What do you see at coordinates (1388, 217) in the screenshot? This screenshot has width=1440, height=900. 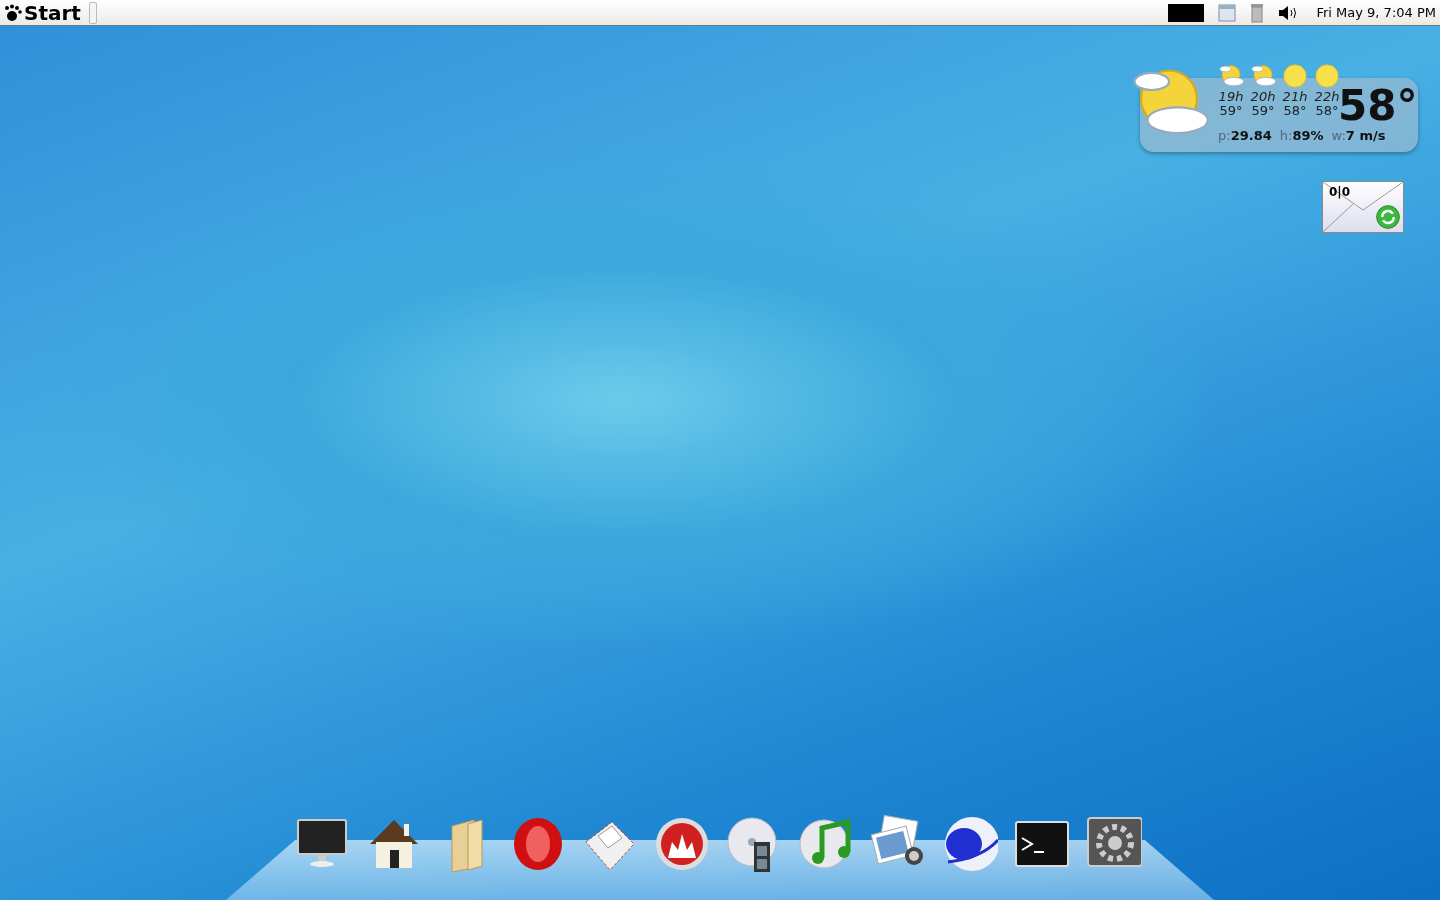 I see `refresh-icon` at bounding box center [1388, 217].